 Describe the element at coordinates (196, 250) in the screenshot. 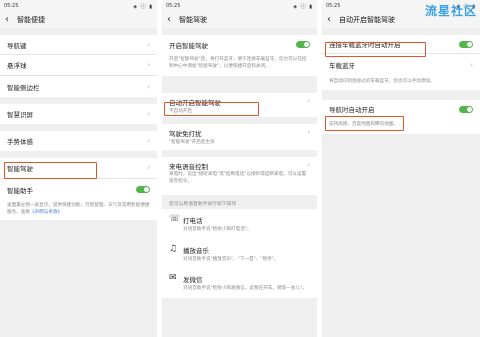

I see `voice-item-title: 播放音乐` at that location.